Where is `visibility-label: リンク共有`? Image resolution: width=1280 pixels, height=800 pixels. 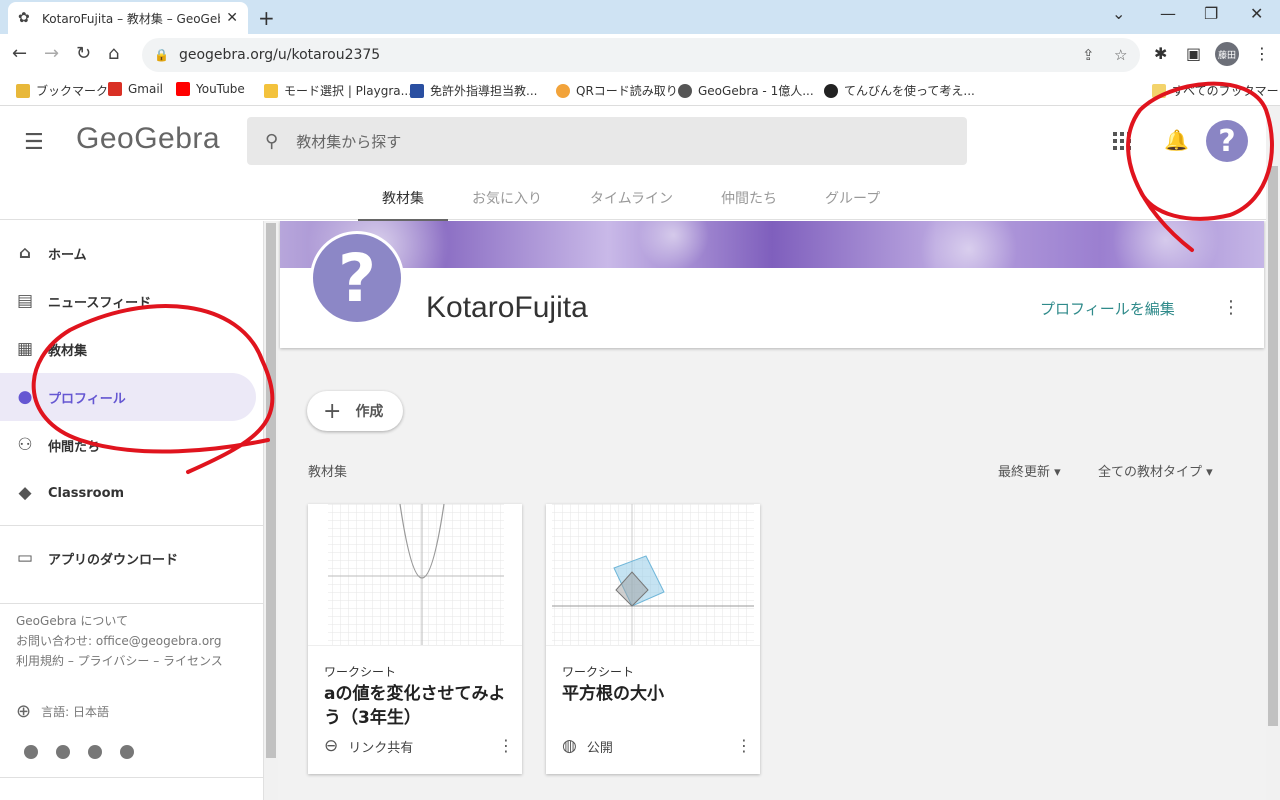
visibility-label: リンク共有 is located at coordinates (381, 748).